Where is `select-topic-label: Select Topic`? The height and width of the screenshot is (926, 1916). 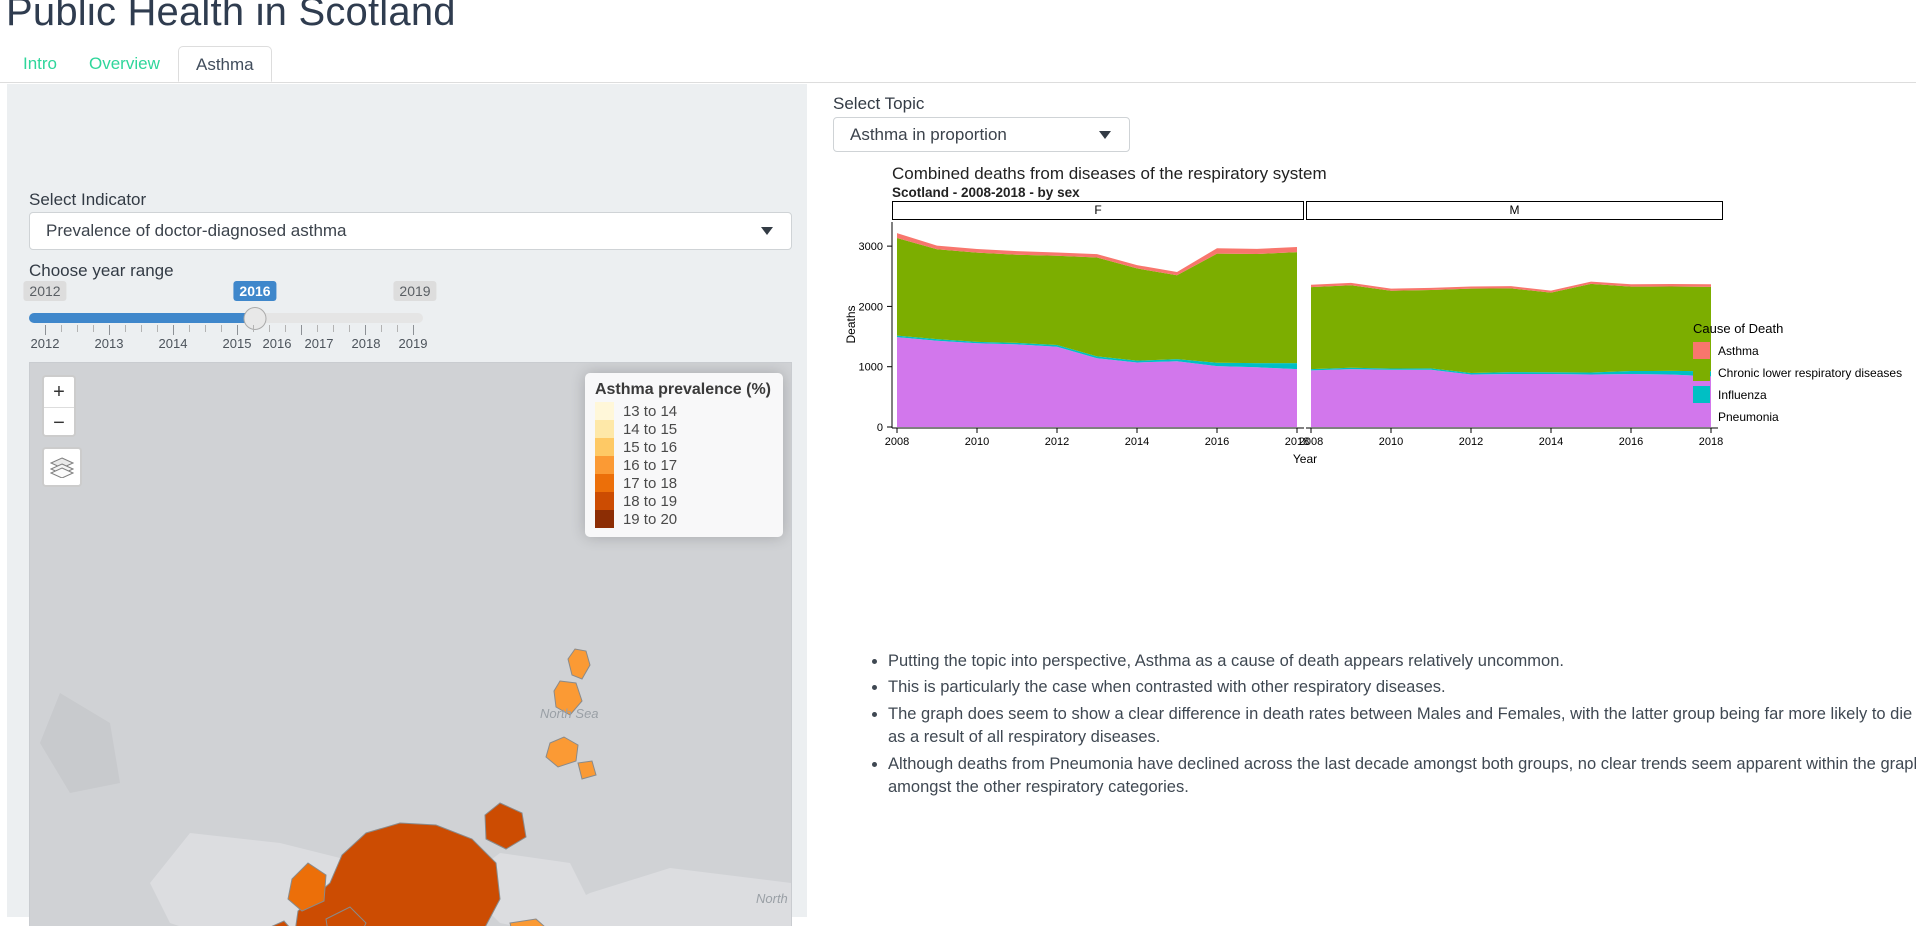 select-topic-label: Select Topic is located at coordinates (879, 103).